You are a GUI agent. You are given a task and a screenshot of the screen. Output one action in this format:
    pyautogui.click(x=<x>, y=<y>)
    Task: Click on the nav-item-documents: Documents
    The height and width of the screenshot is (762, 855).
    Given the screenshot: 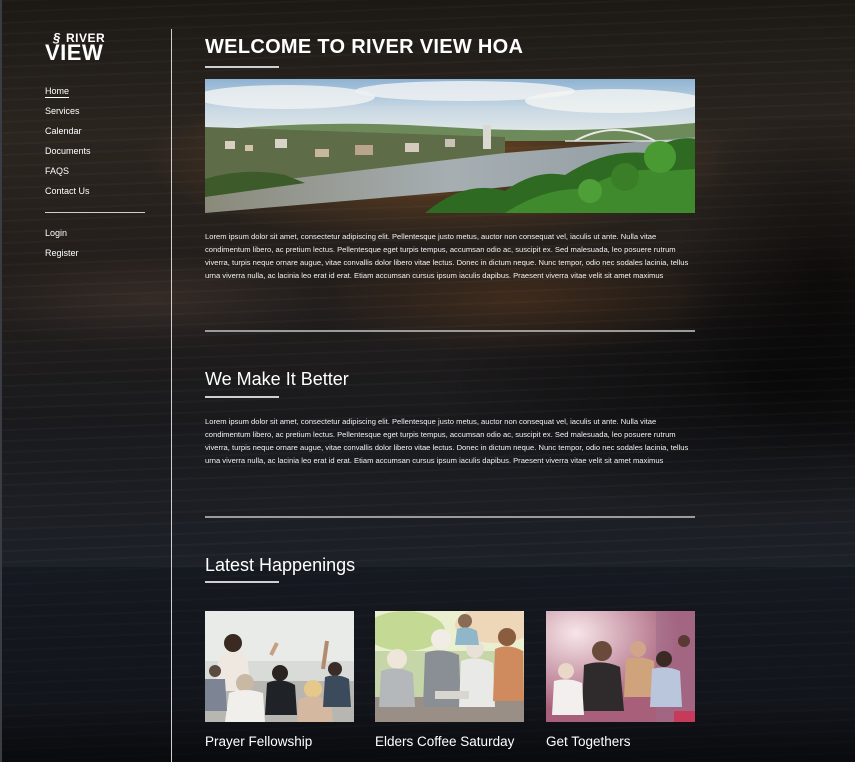 What is the action you would take?
    pyautogui.click(x=68, y=155)
    